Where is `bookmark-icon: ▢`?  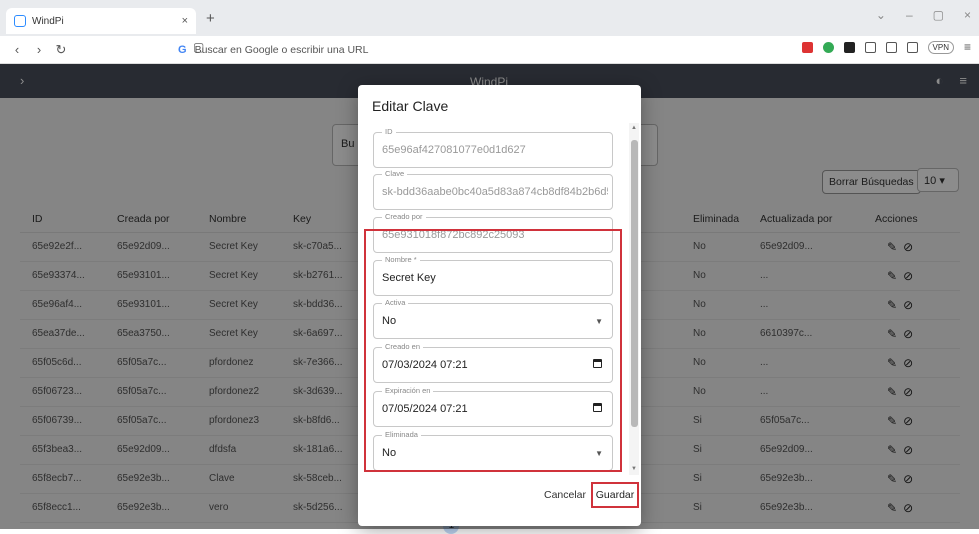
bookmark-icon: ▢ is located at coordinates (198, 47).